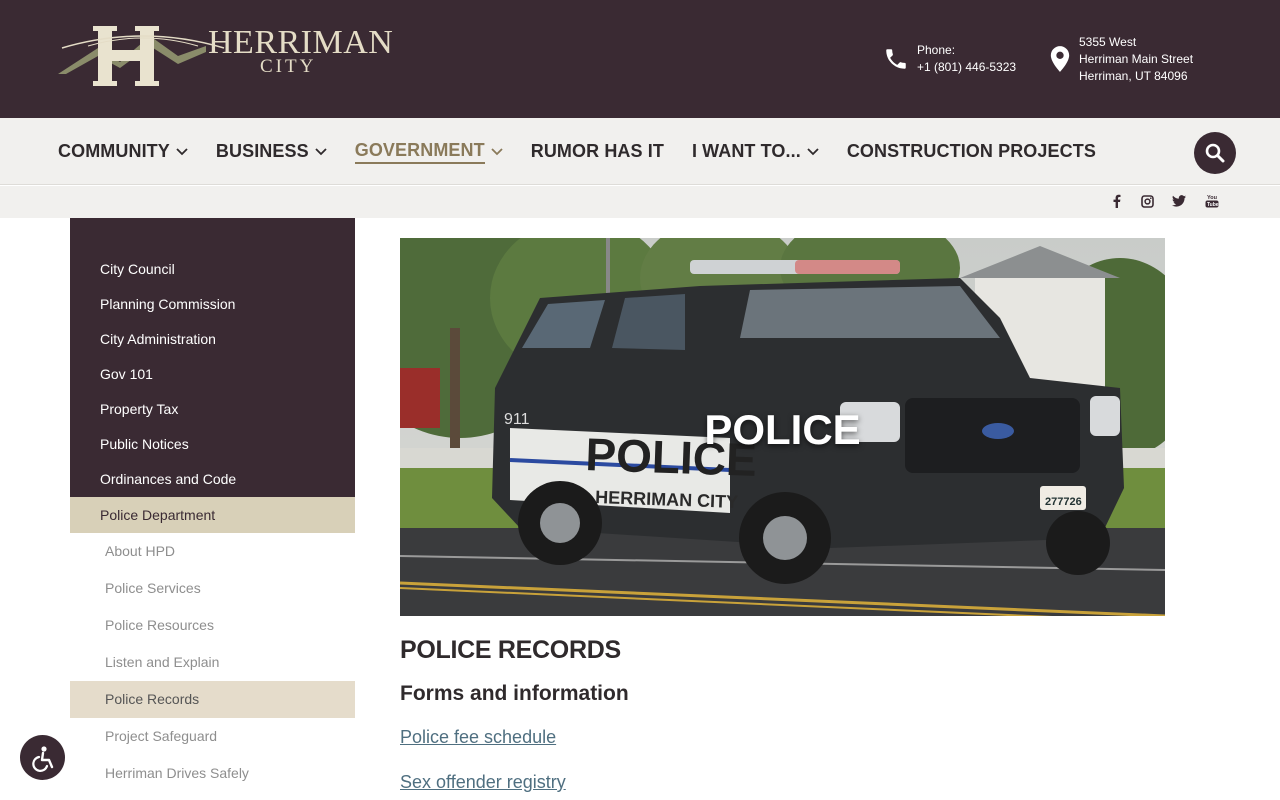 Image resolution: width=1280 pixels, height=800 pixels. I want to click on wheelchair-icon, so click(42, 758).